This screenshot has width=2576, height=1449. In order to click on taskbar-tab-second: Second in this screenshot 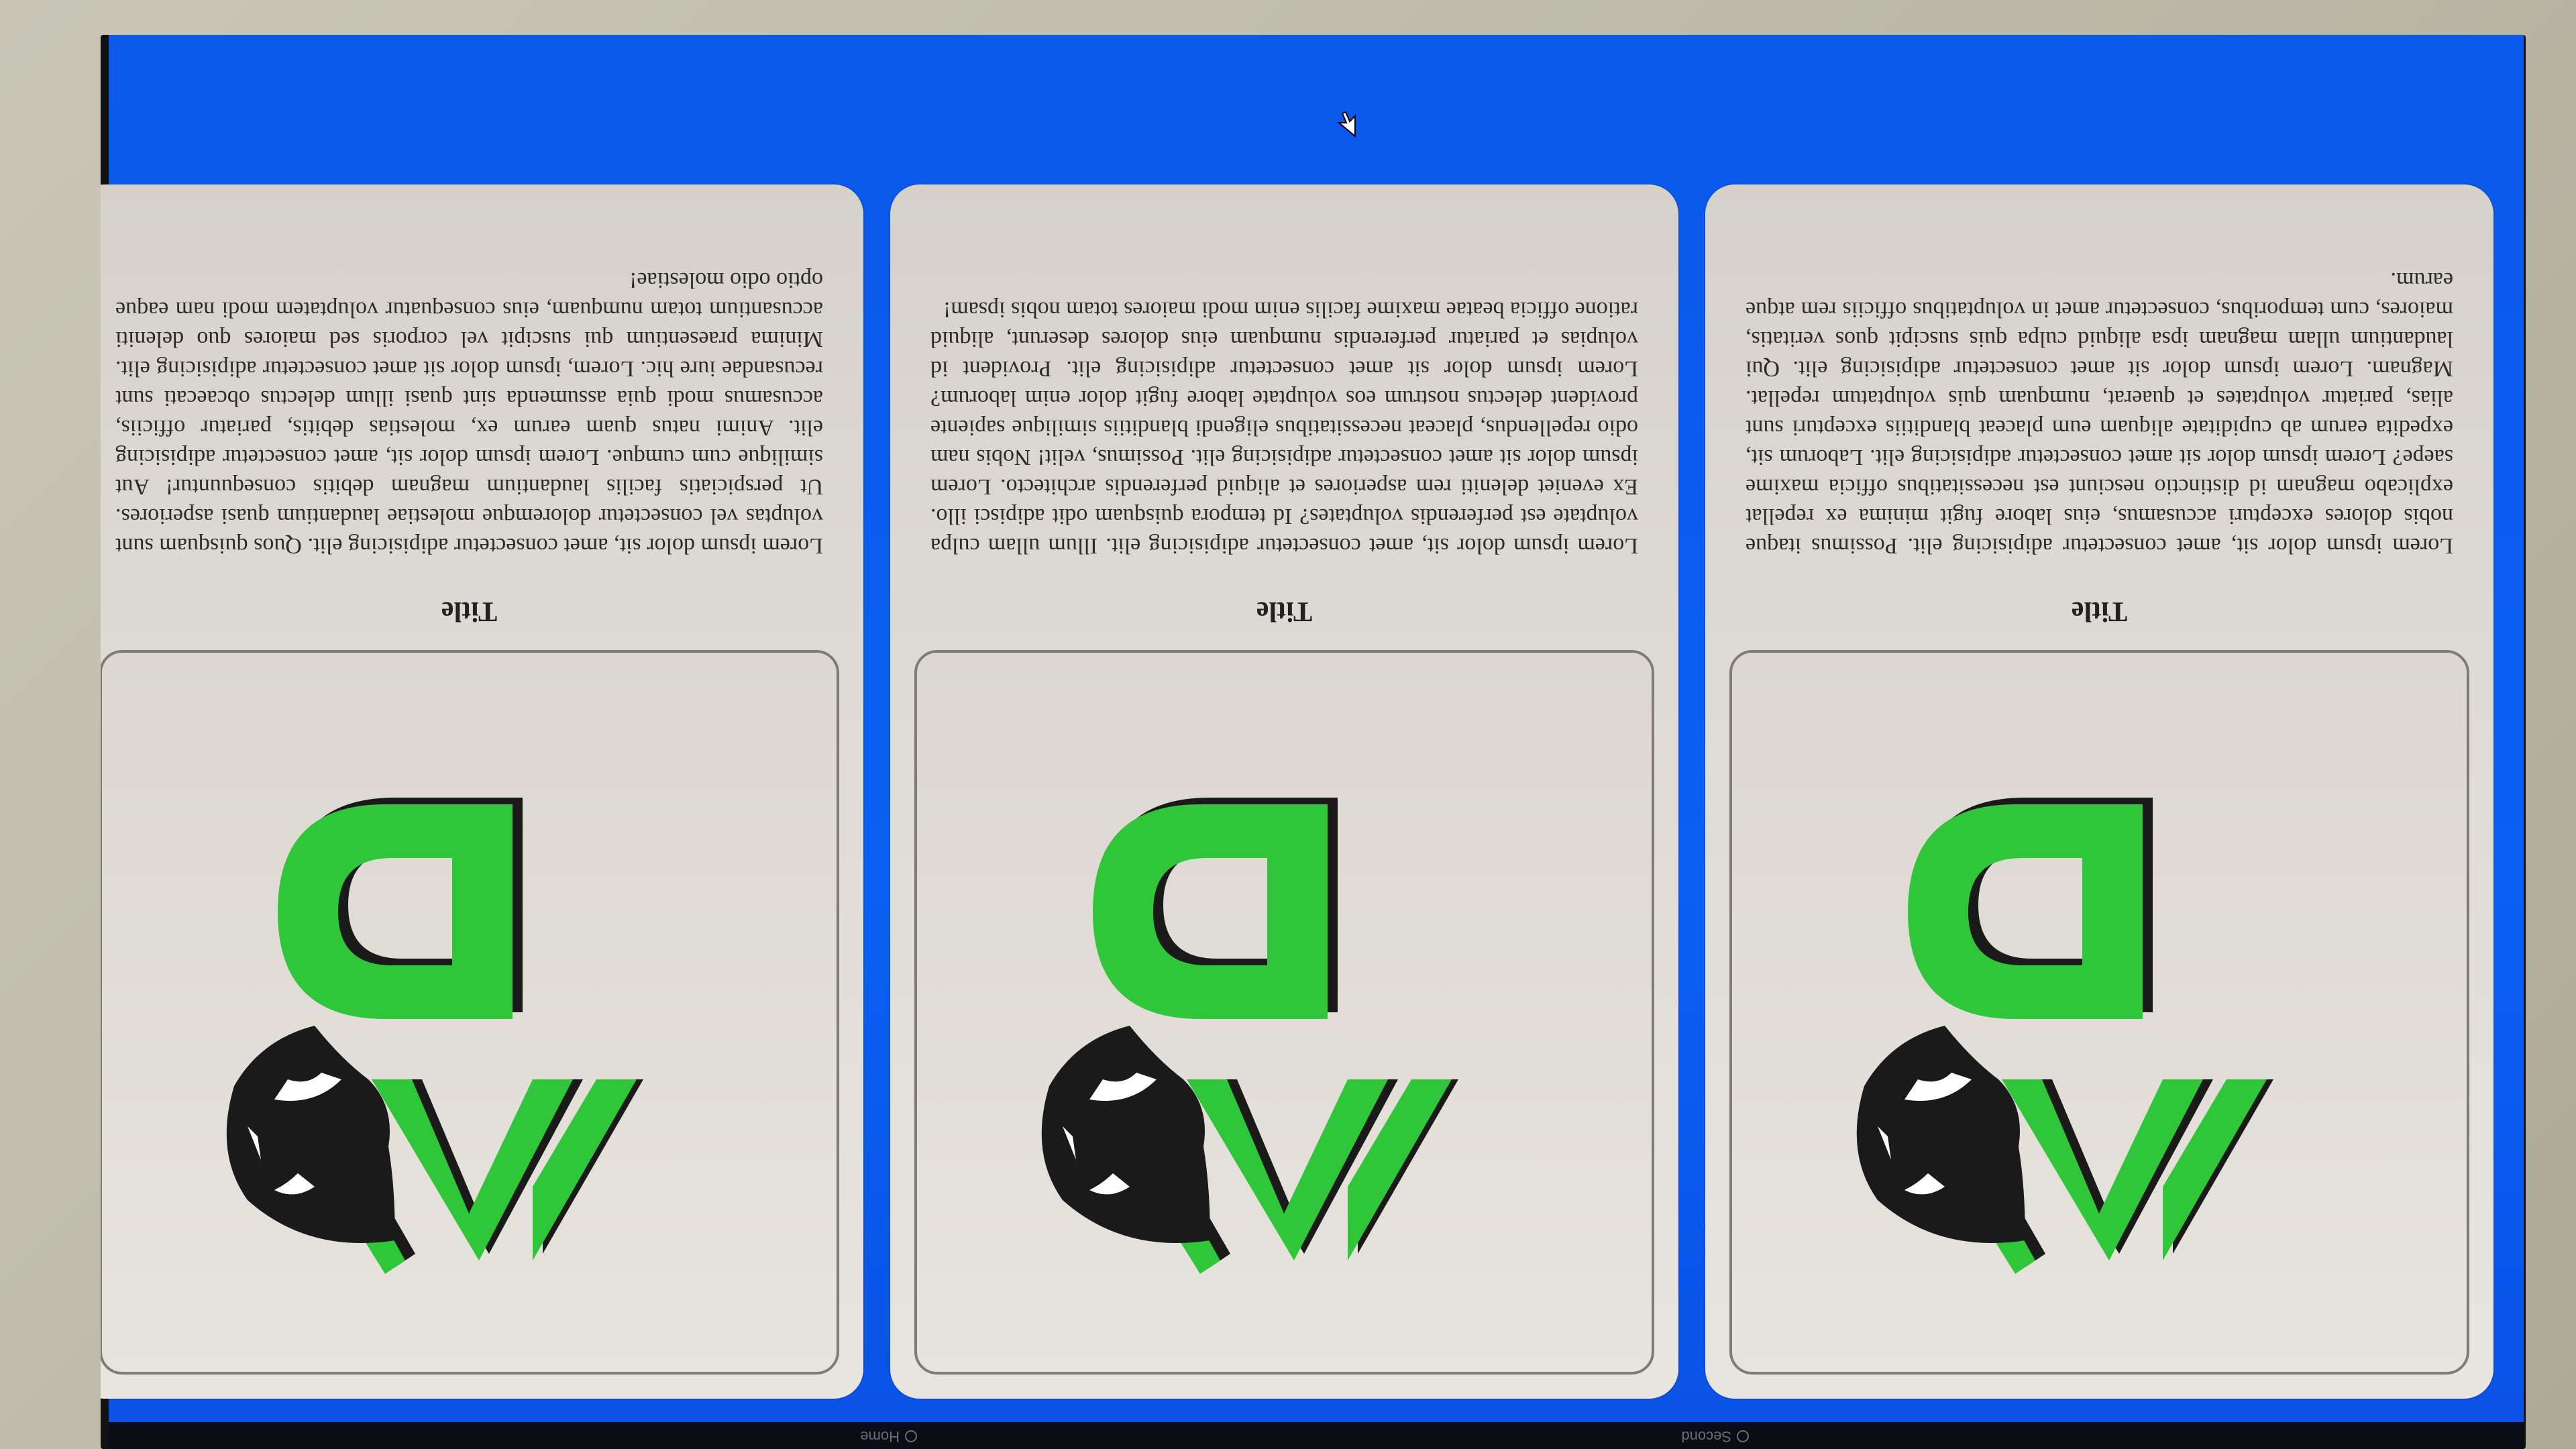, I will do `click(1715, 1436)`.